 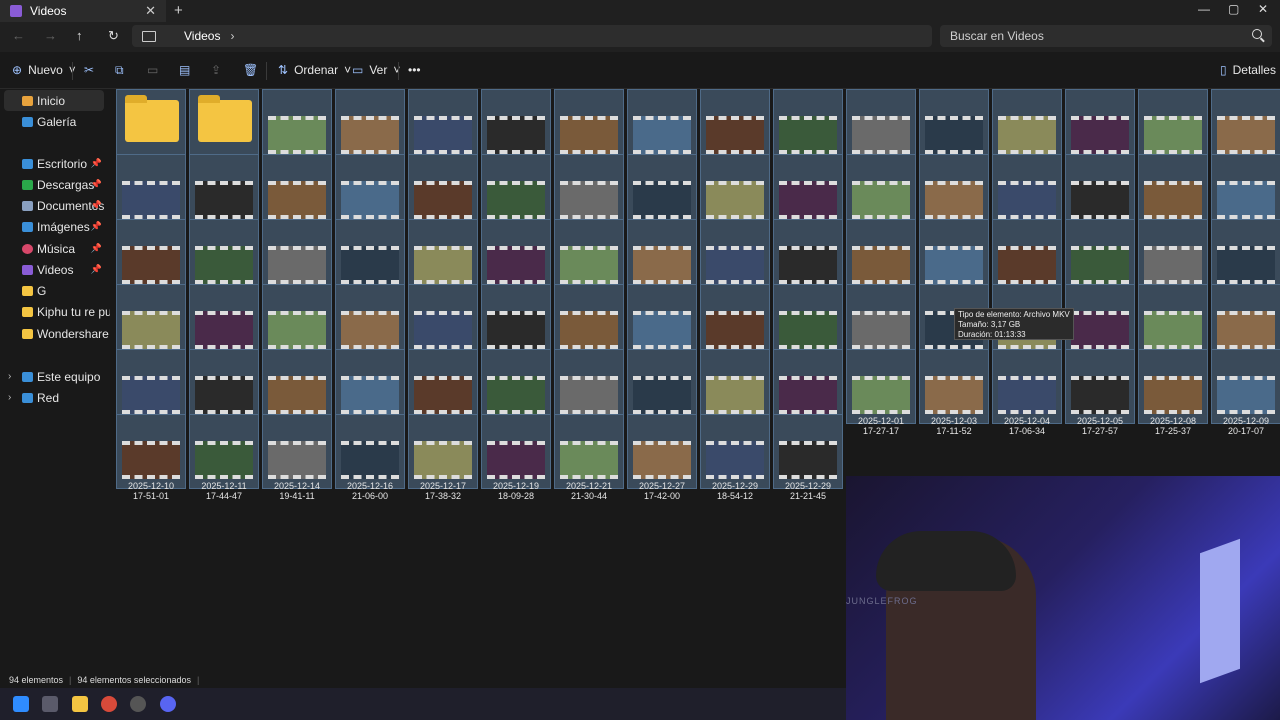 I want to click on video-file-item: 2025-11-2017-23-32, so click(x=224, y=392).